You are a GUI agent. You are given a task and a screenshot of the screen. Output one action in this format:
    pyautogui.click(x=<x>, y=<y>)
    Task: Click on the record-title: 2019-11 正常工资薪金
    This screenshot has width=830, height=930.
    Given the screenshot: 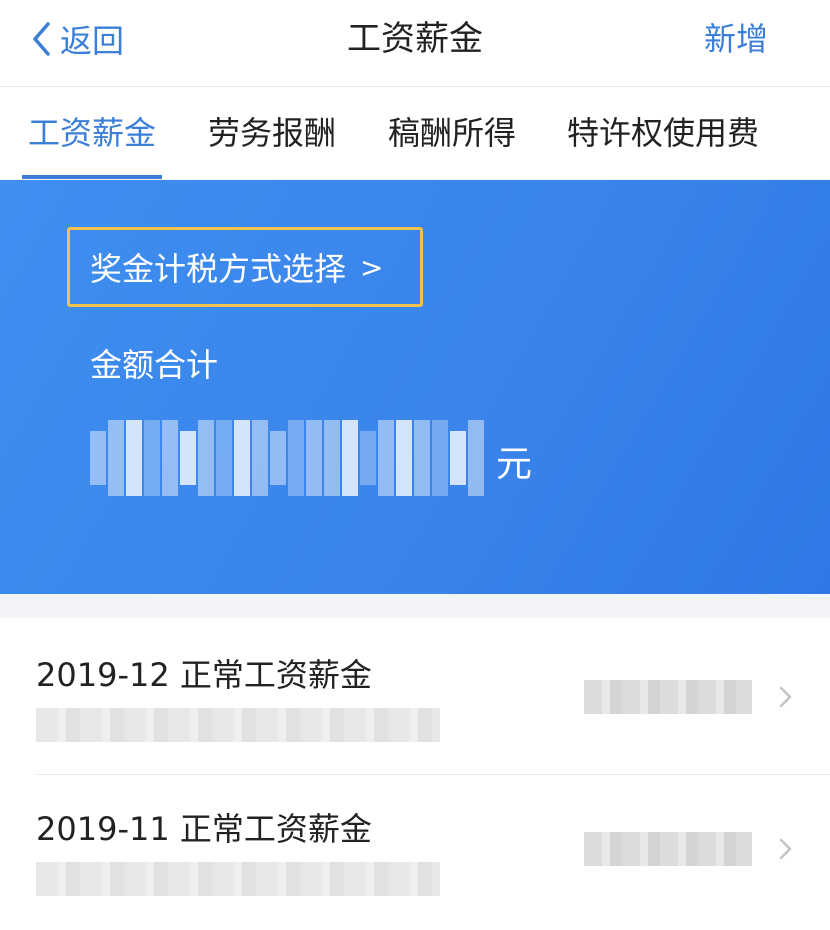 What is the action you would take?
    pyautogui.click(x=204, y=829)
    